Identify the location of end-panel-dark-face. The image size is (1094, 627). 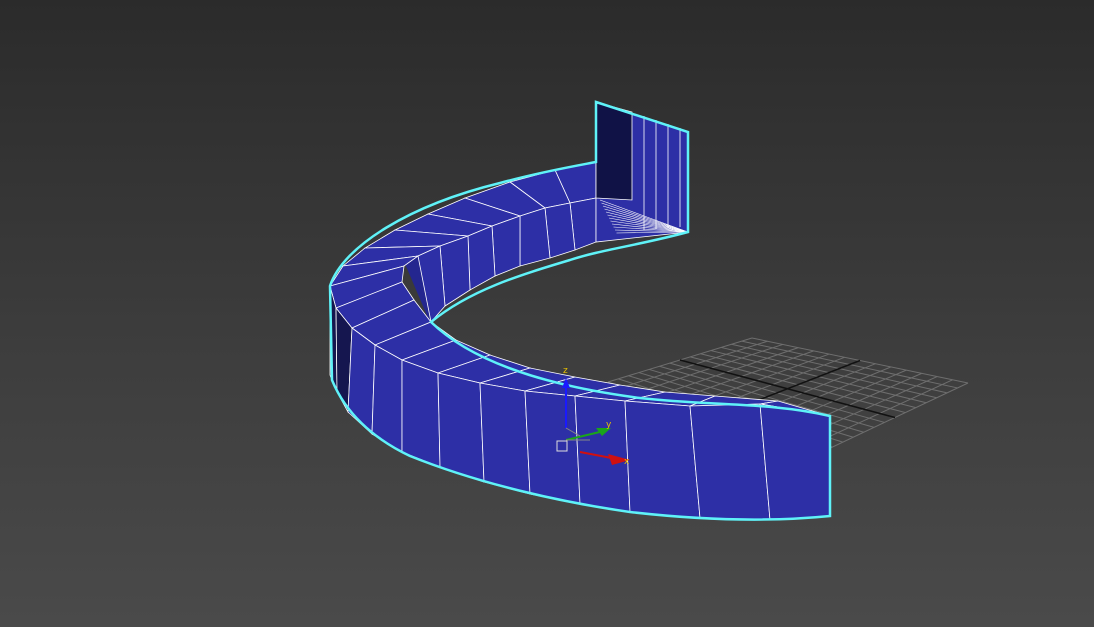
(614, 151).